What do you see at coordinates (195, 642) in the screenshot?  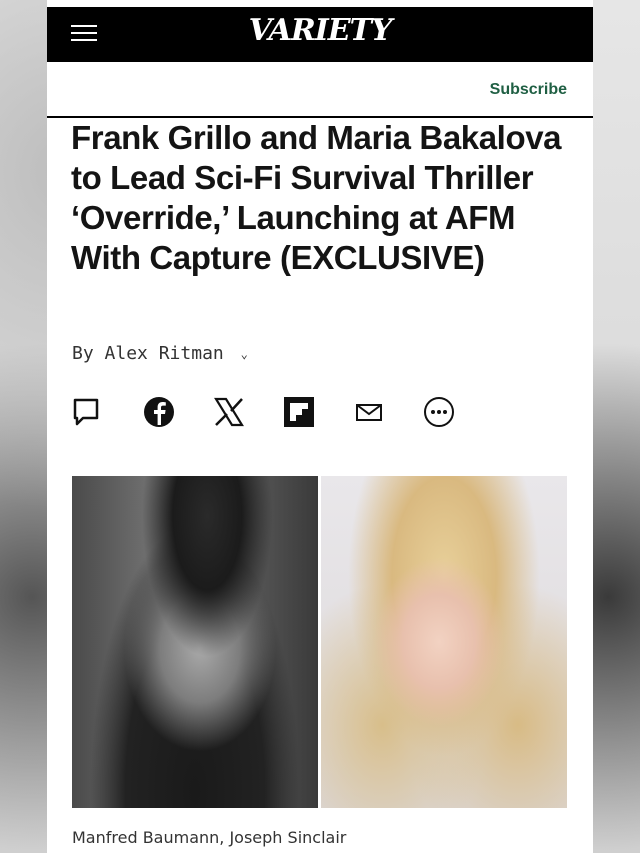 I see `photo-frank-grillo` at bounding box center [195, 642].